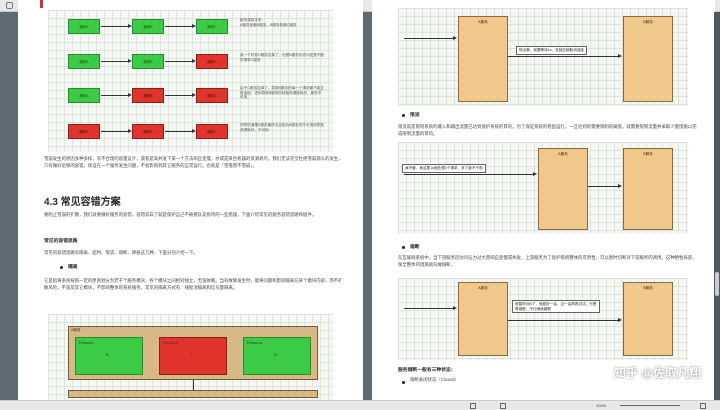 This screenshot has width=720, height=410. What do you see at coordinates (254, 342) in the screenshot?
I see `thread-a-label: Thread-a` at bounding box center [254, 342].